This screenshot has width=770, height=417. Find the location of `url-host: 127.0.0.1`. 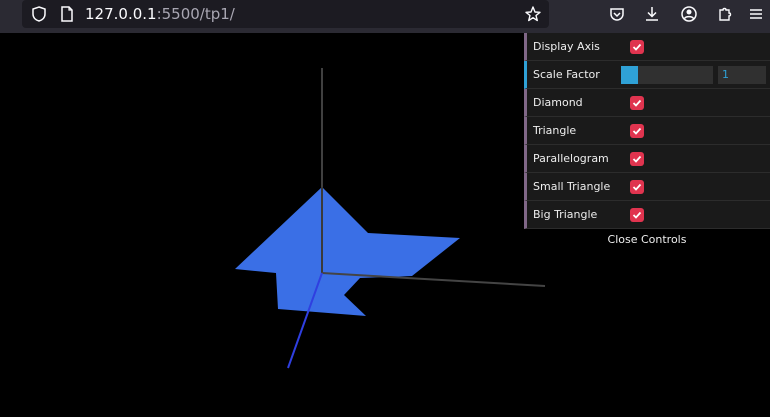

url-host: 127.0.0.1 is located at coordinates (121, 14).